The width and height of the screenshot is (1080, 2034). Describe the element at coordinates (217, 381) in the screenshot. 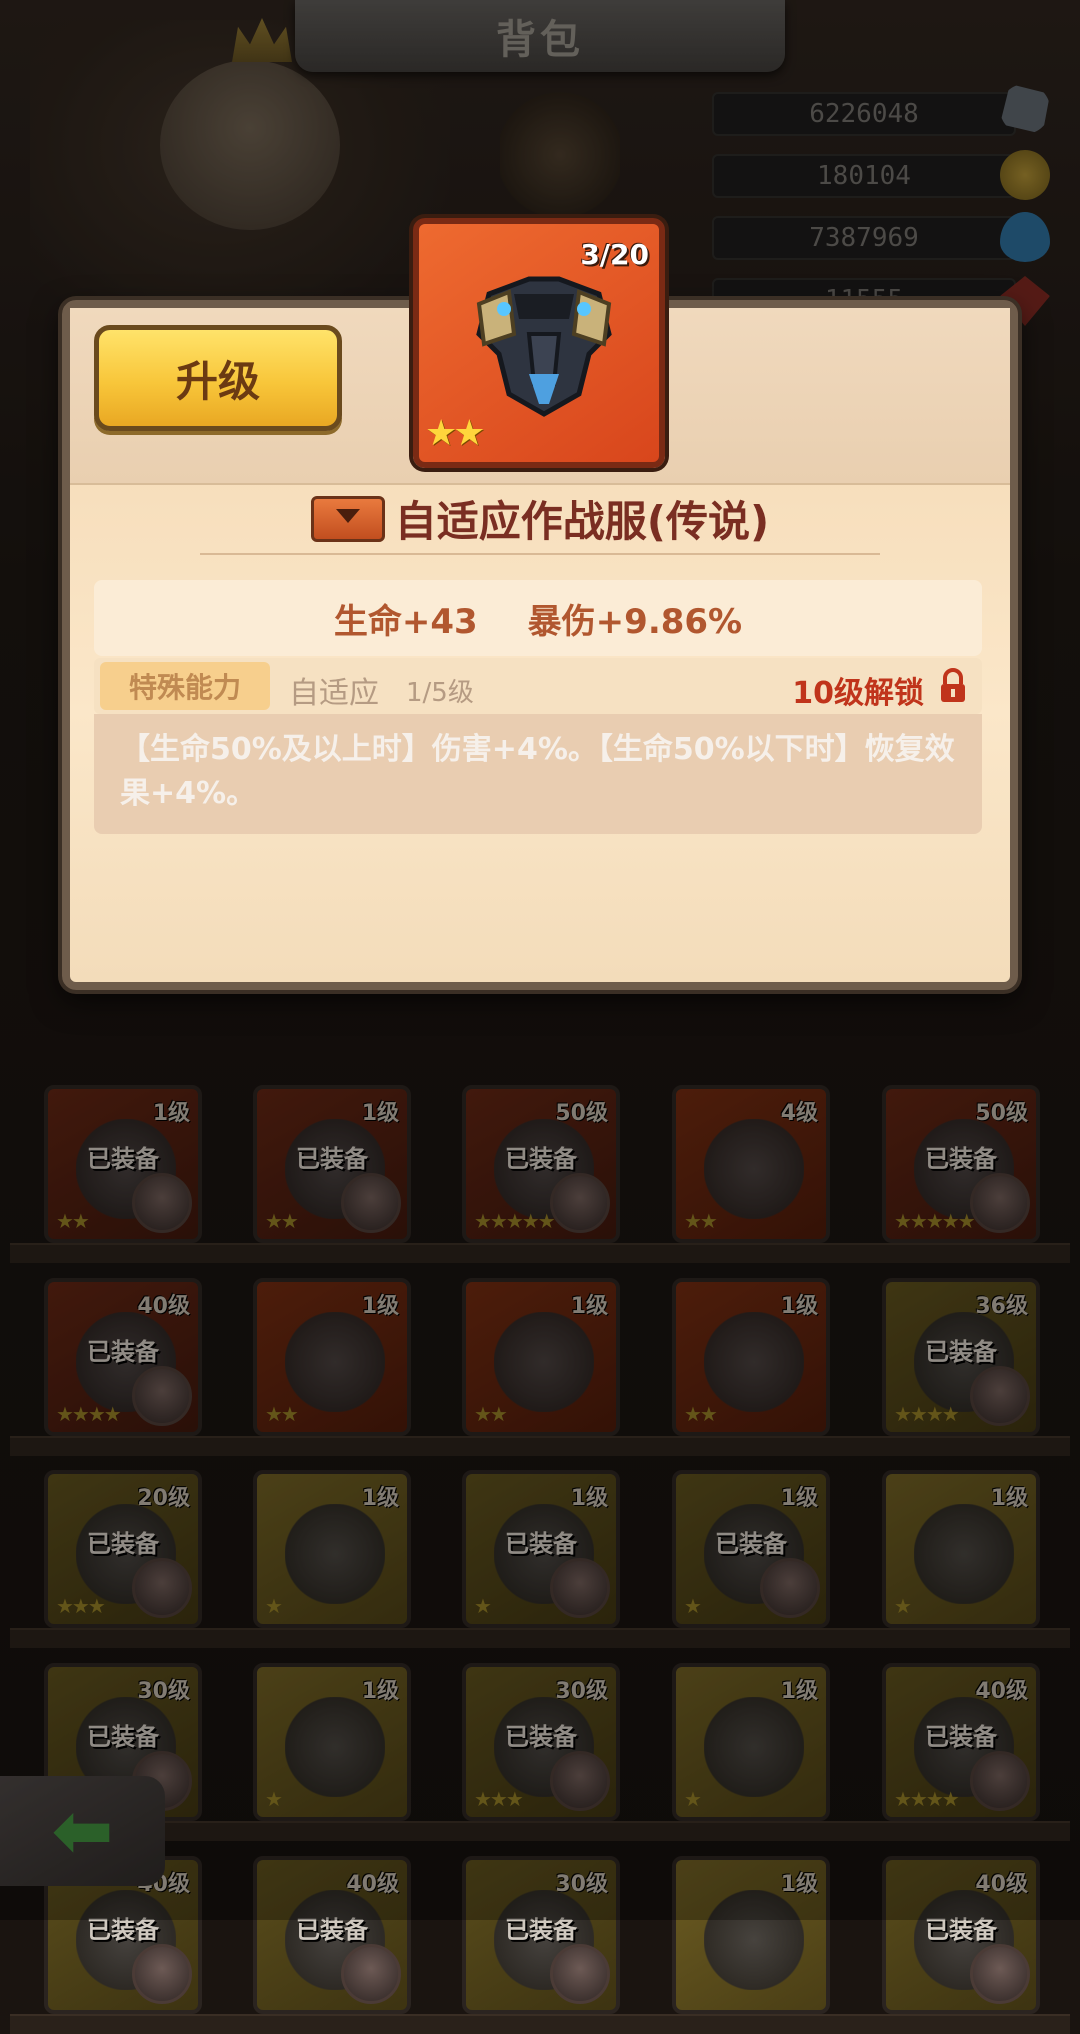

I see `upgrade-button-label: 升级` at that location.